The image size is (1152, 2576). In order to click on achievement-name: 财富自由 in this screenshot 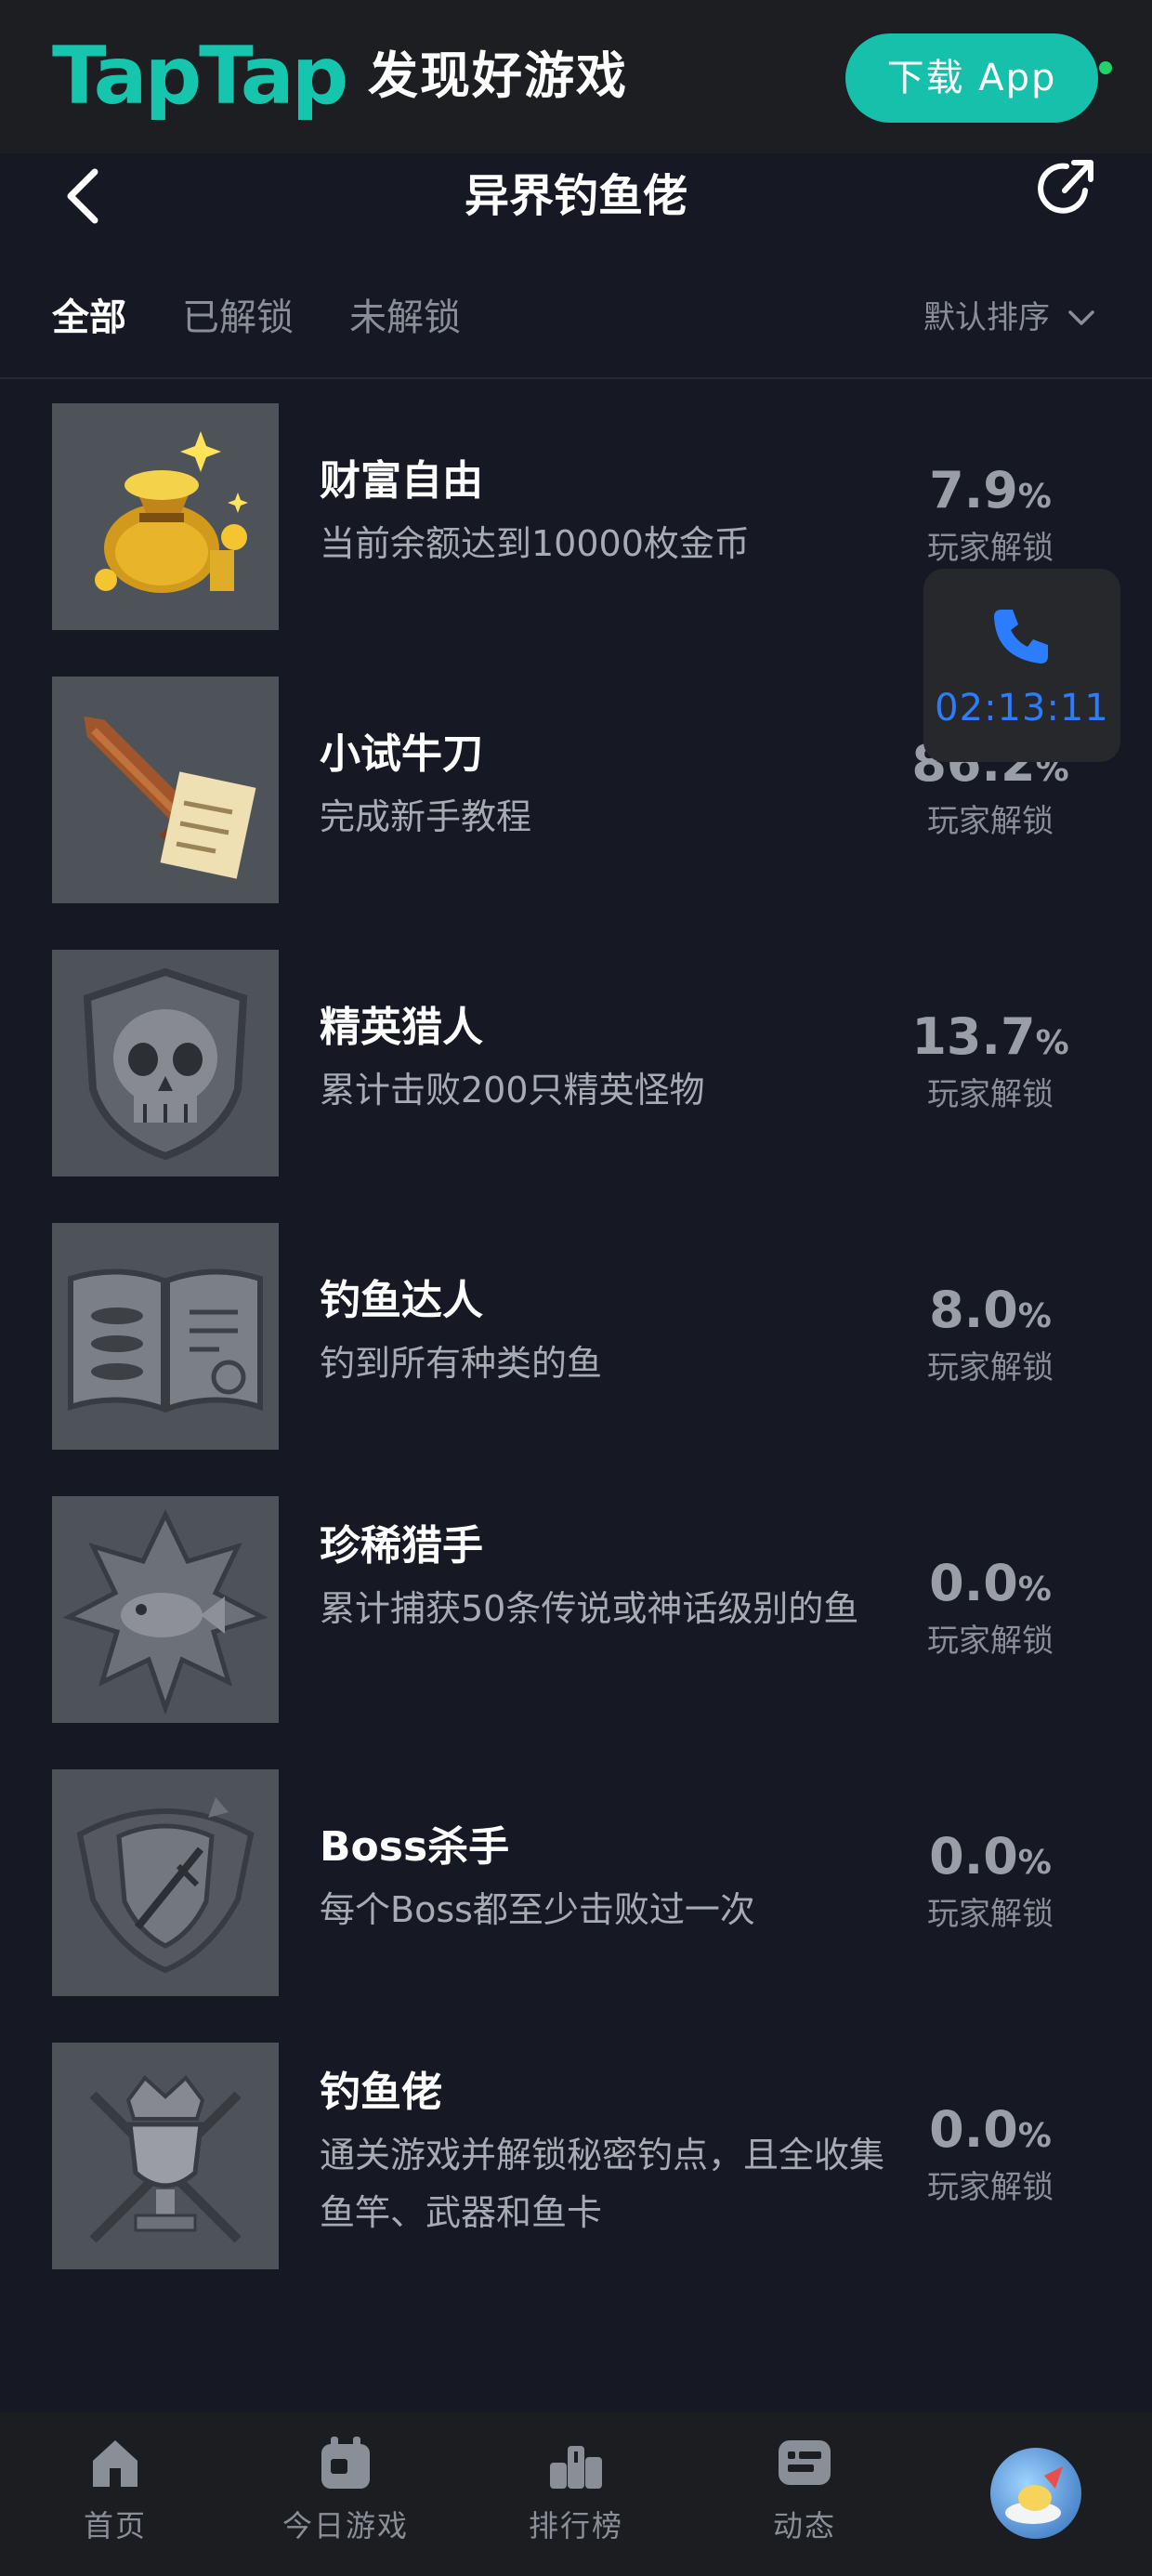, I will do `click(401, 481)`.